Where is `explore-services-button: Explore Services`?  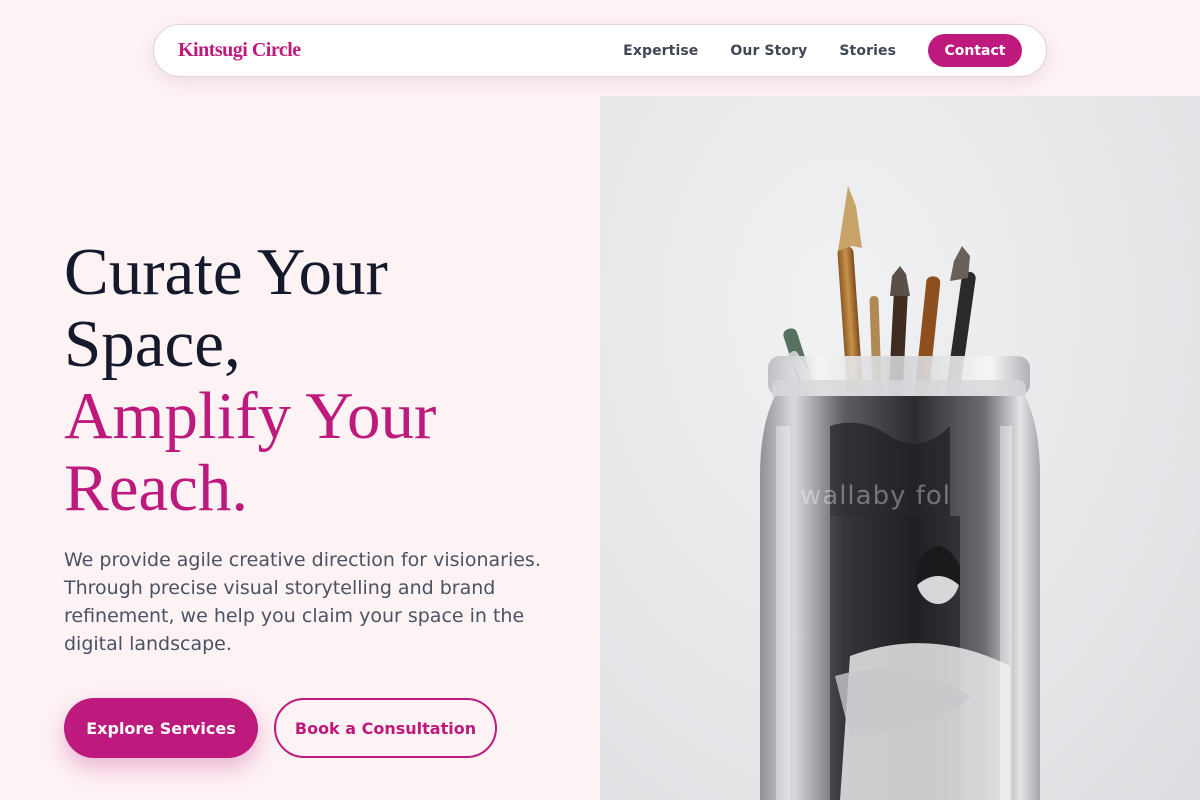 explore-services-button: Explore Services is located at coordinates (161, 728).